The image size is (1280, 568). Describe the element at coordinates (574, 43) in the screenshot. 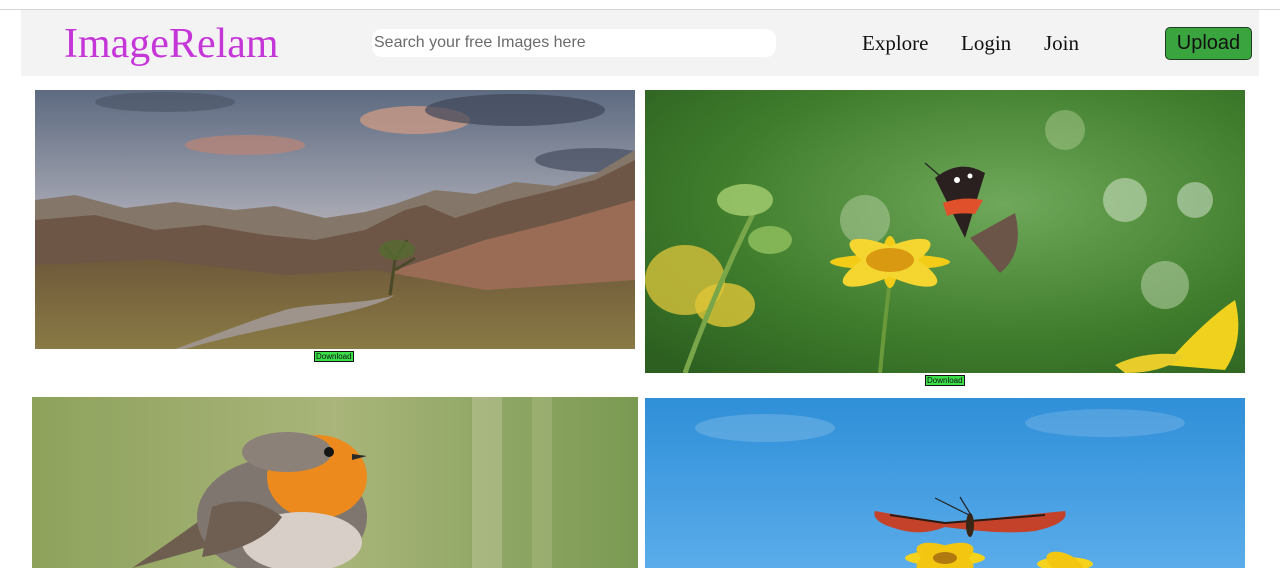

I see `search-input` at that location.